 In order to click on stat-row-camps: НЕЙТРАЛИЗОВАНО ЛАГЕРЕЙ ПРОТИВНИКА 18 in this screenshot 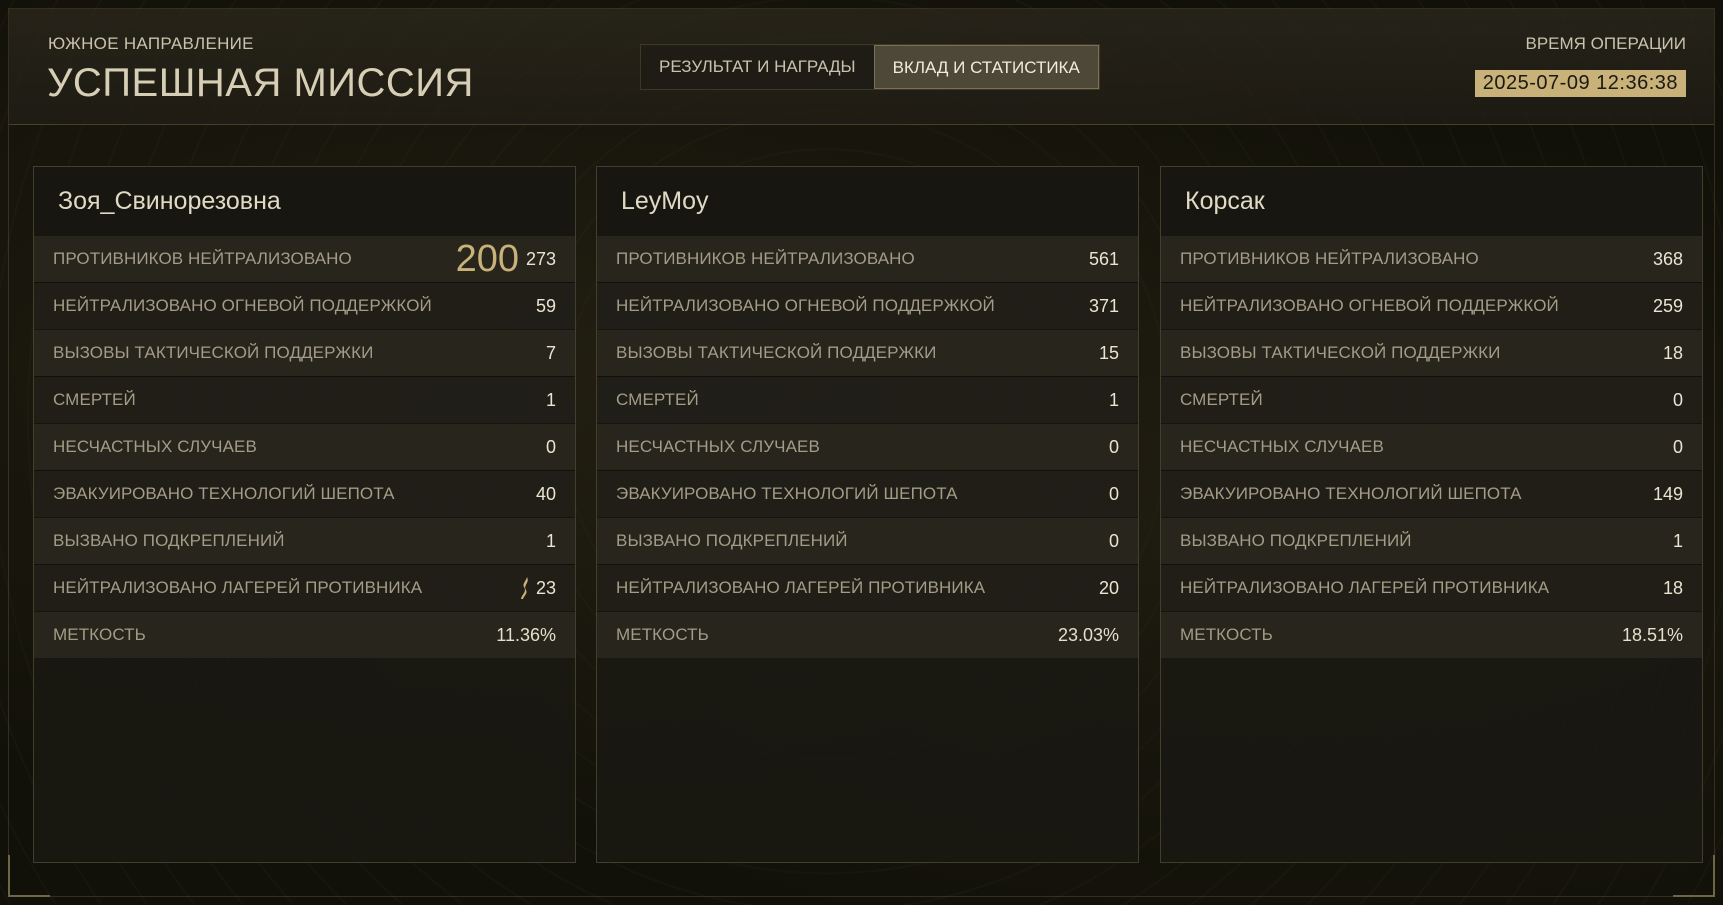, I will do `click(1431, 587)`.